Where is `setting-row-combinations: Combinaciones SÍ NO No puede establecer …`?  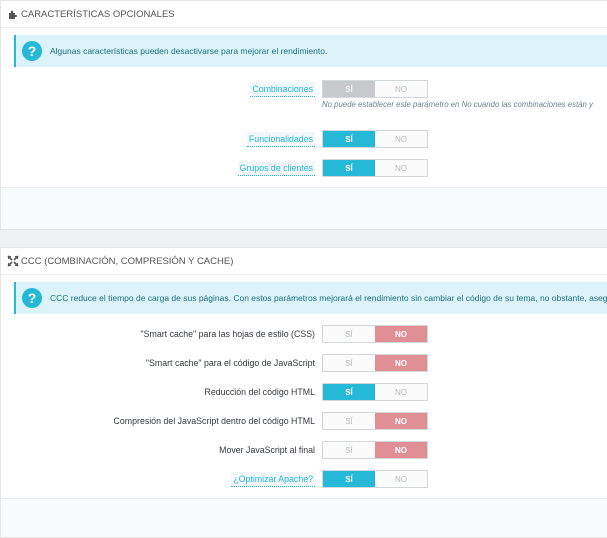
setting-row-combinations: Combinaciones SÍ NO No puede establecer … is located at coordinates (304, 94).